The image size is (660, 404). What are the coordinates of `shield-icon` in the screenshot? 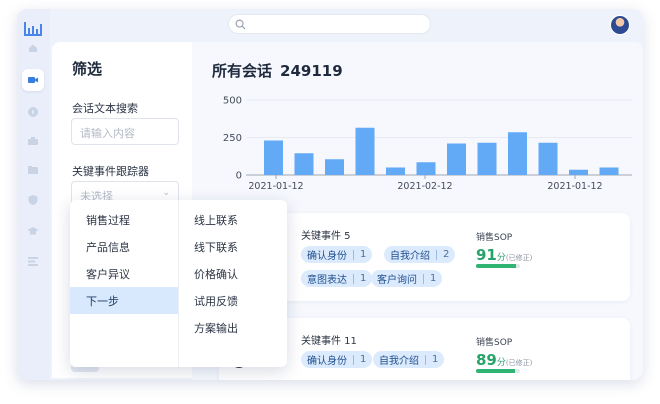 It's located at (33, 200).